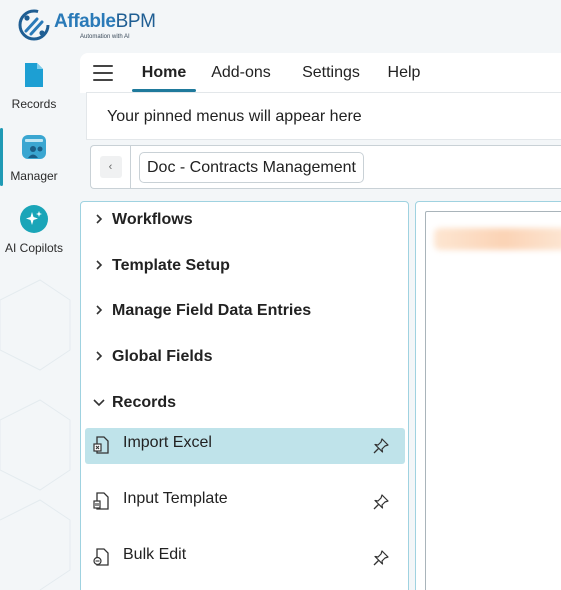 This screenshot has width=561, height=590. What do you see at coordinates (171, 265) in the screenshot?
I see `nav-section-label: Template Setup` at bounding box center [171, 265].